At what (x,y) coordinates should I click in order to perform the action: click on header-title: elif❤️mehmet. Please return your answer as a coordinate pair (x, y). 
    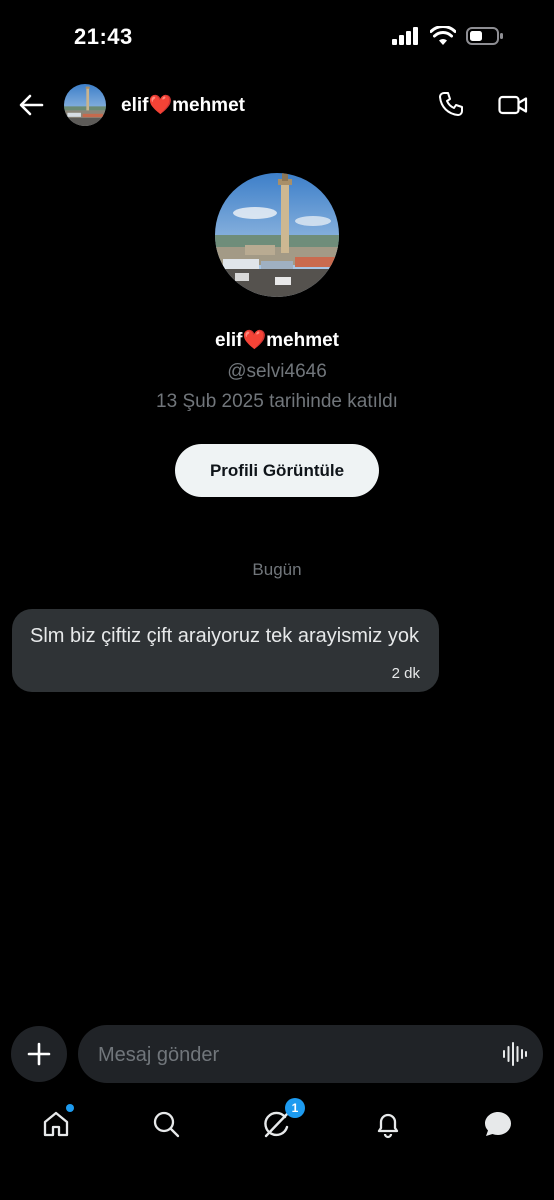
    Looking at the image, I should click on (183, 105).